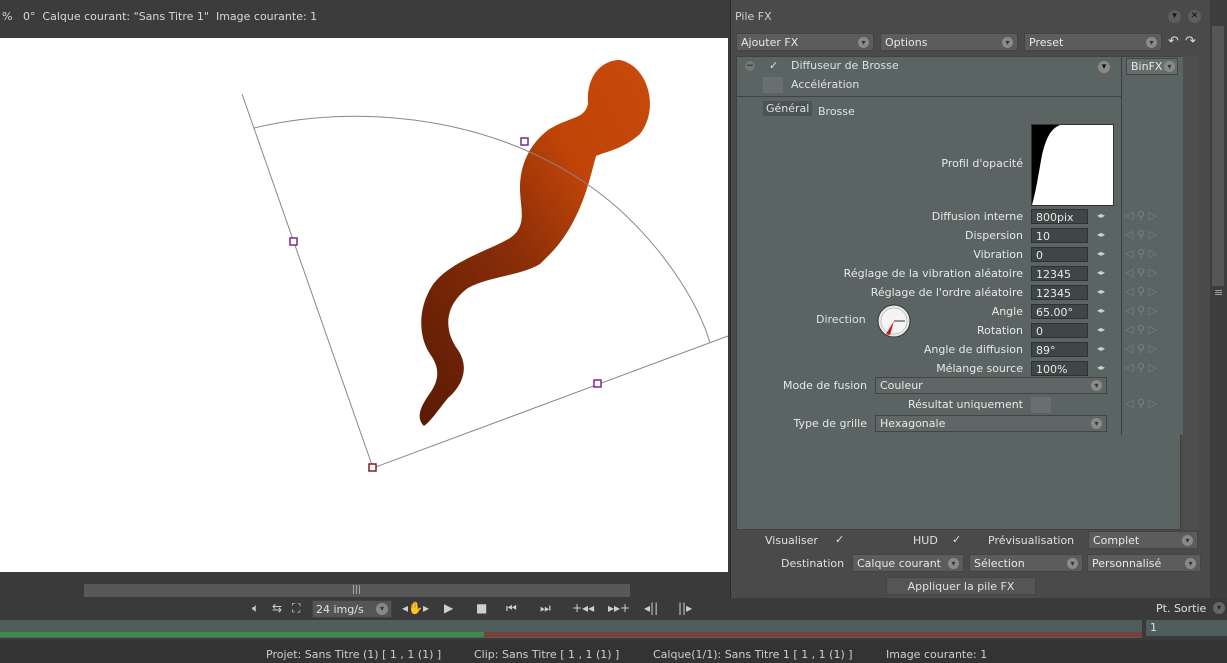  What do you see at coordinates (1046, 165) in the screenshot?
I see `curve-graph` at bounding box center [1046, 165].